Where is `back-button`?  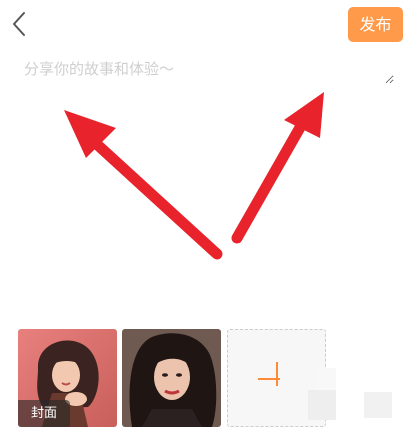
back-button is located at coordinates (20, 24).